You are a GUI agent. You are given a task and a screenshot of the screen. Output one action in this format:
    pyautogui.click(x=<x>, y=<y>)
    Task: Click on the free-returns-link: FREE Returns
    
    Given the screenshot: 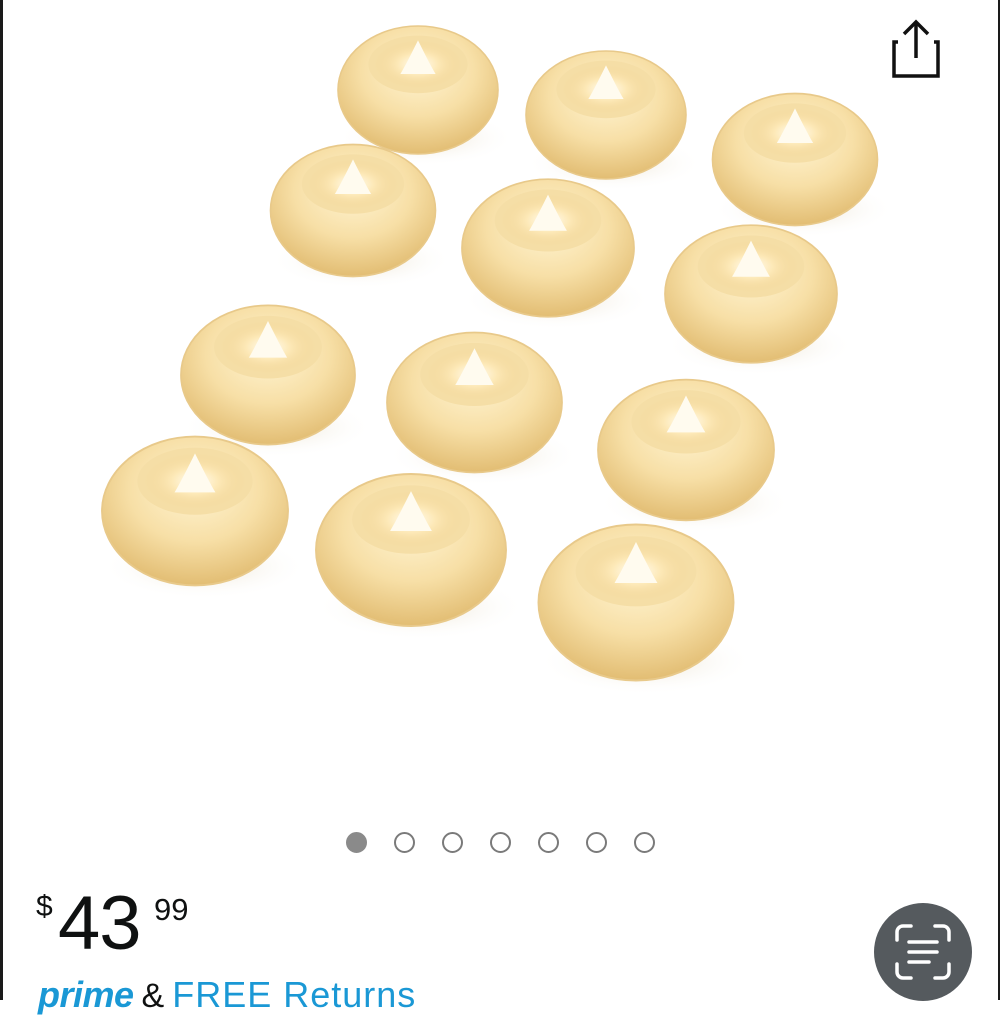 What is the action you would take?
    pyautogui.click(x=294, y=995)
    